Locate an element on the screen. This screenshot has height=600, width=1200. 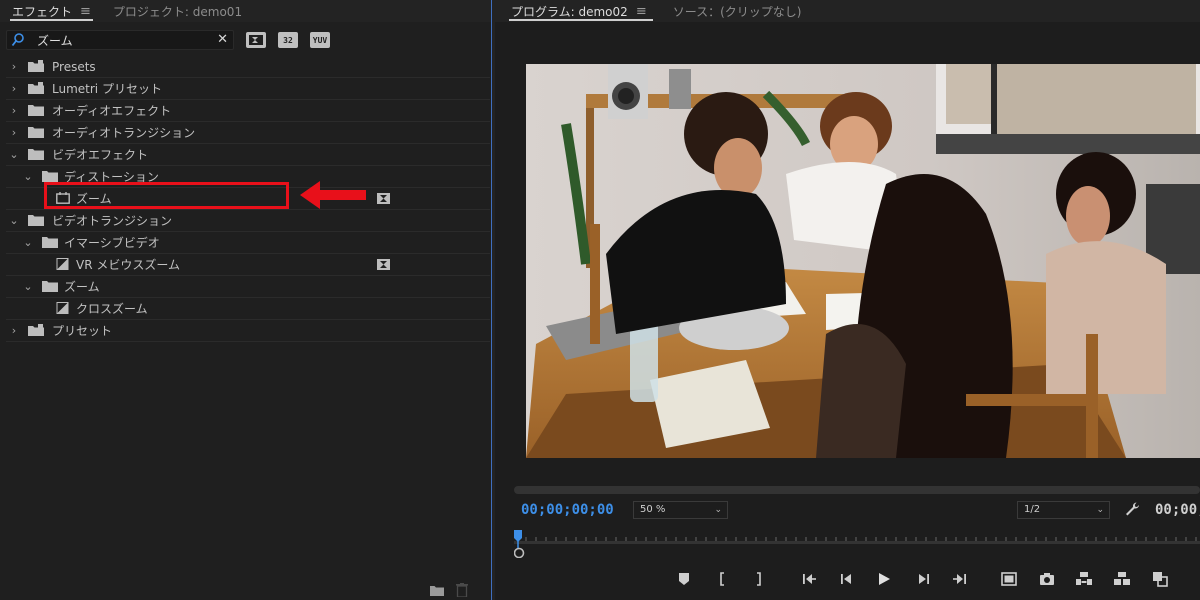
trash-icon is located at coordinates (462, 590).